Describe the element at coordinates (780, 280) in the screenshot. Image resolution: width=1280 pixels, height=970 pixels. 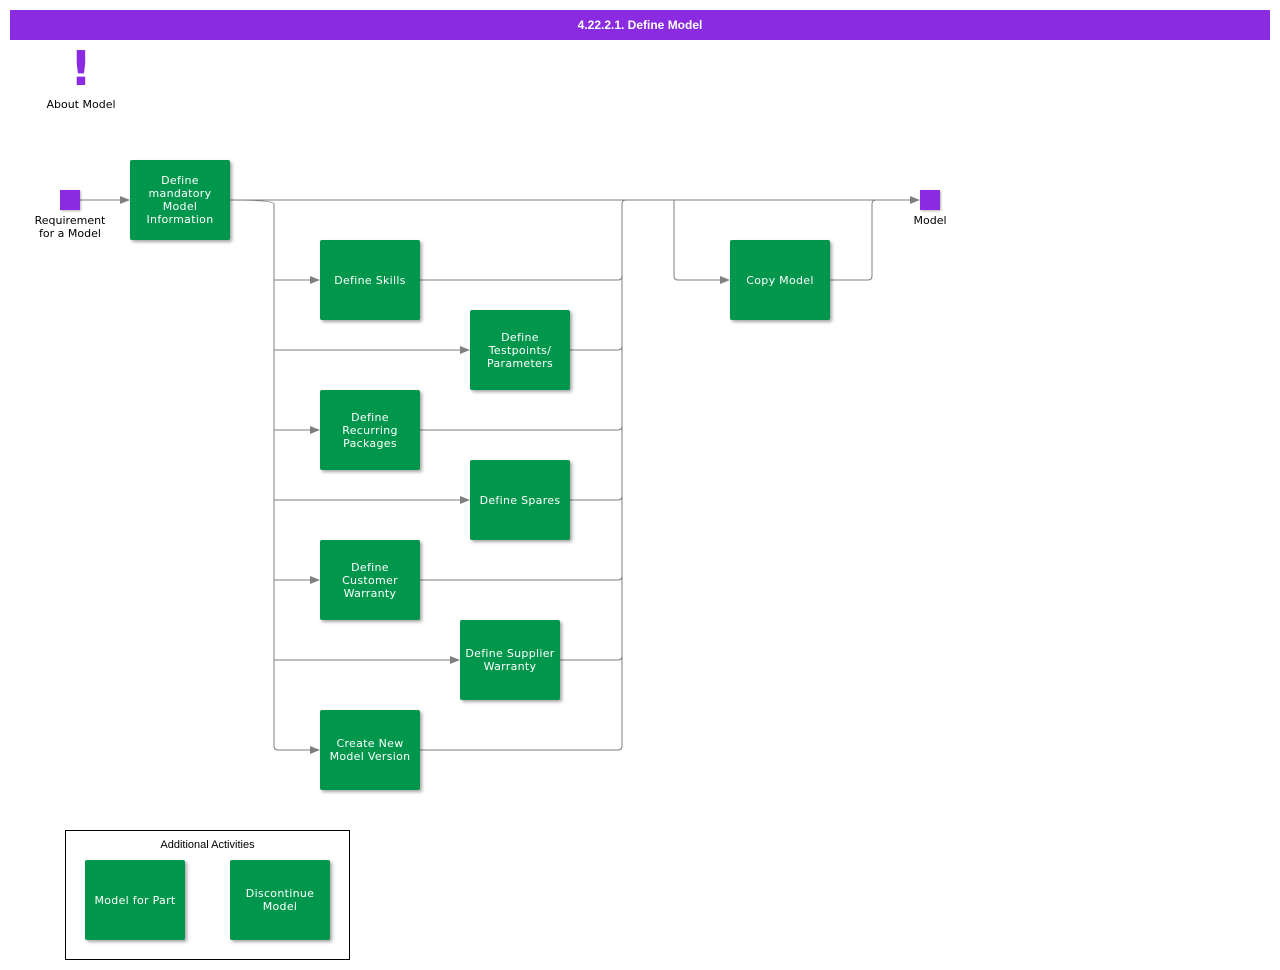
I see `activity-copy-model: Copy Model` at that location.